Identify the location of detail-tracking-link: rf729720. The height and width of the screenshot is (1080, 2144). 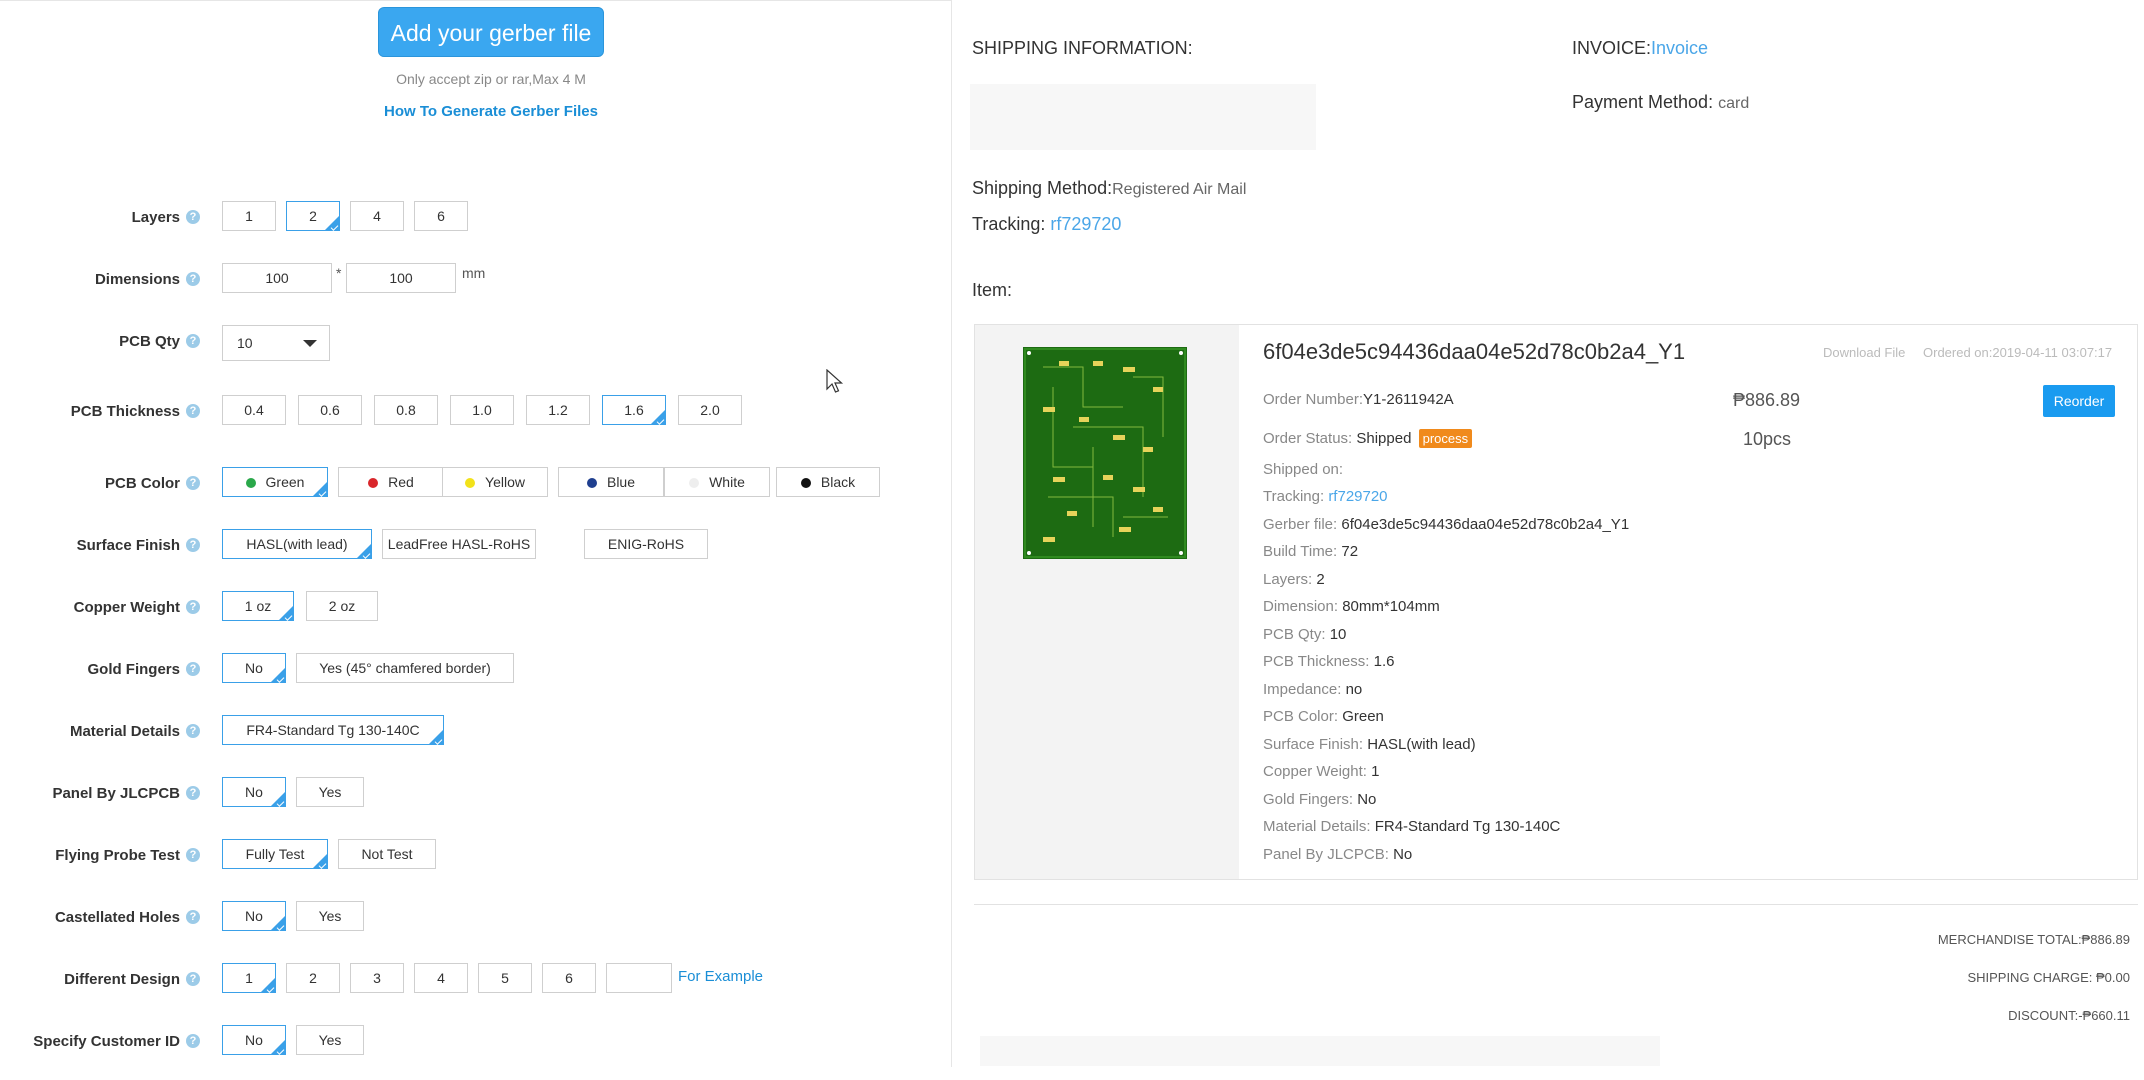
(1357, 496).